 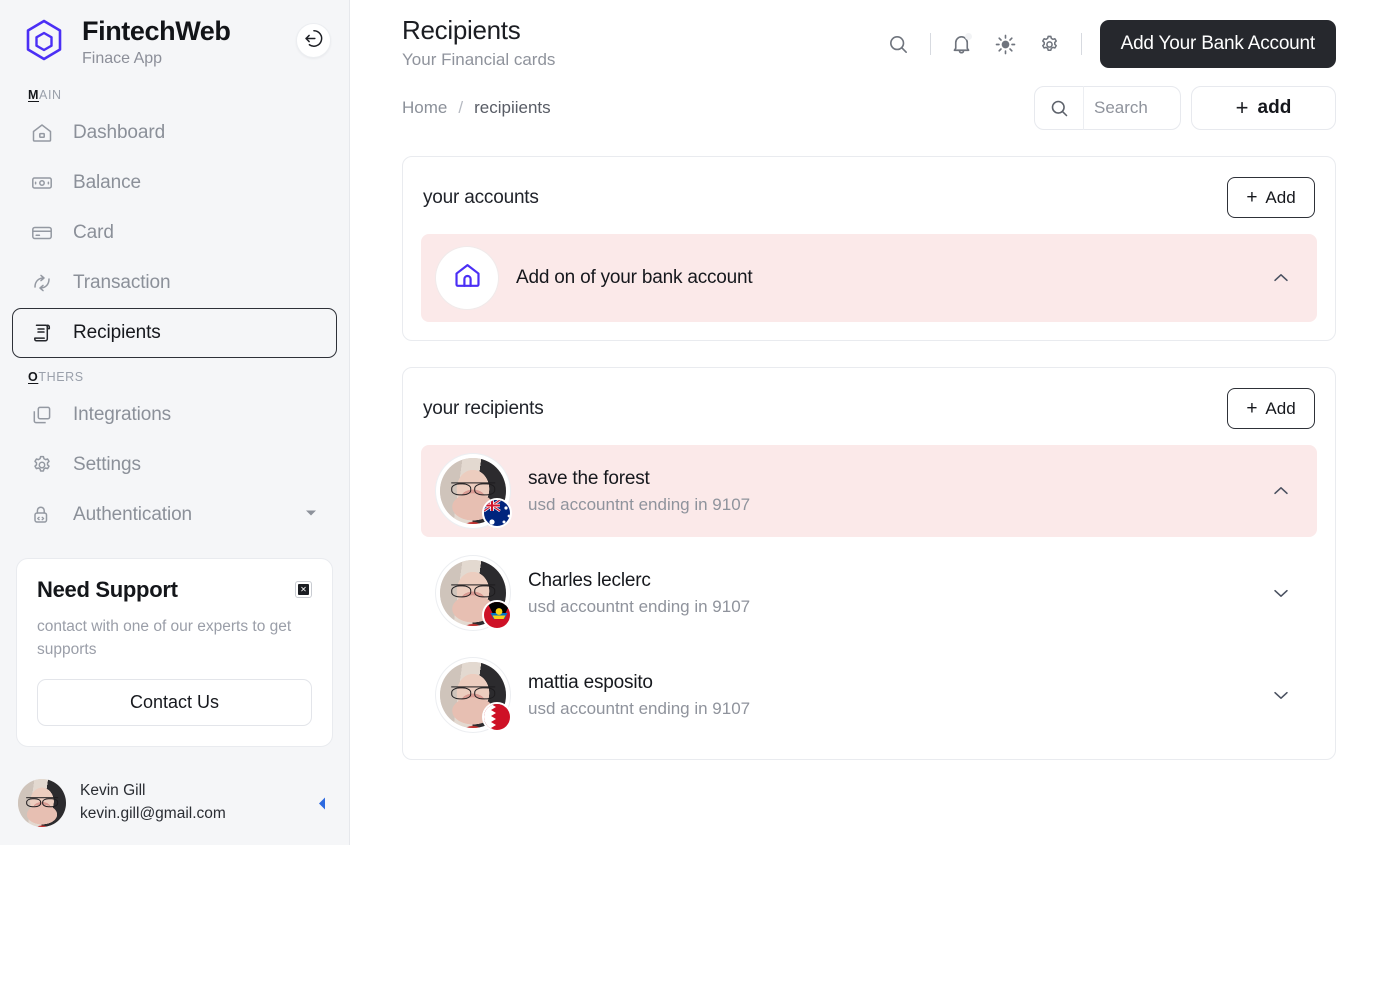 What do you see at coordinates (42, 515) in the screenshot?
I see `lock-code-icon` at bounding box center [42, 515].